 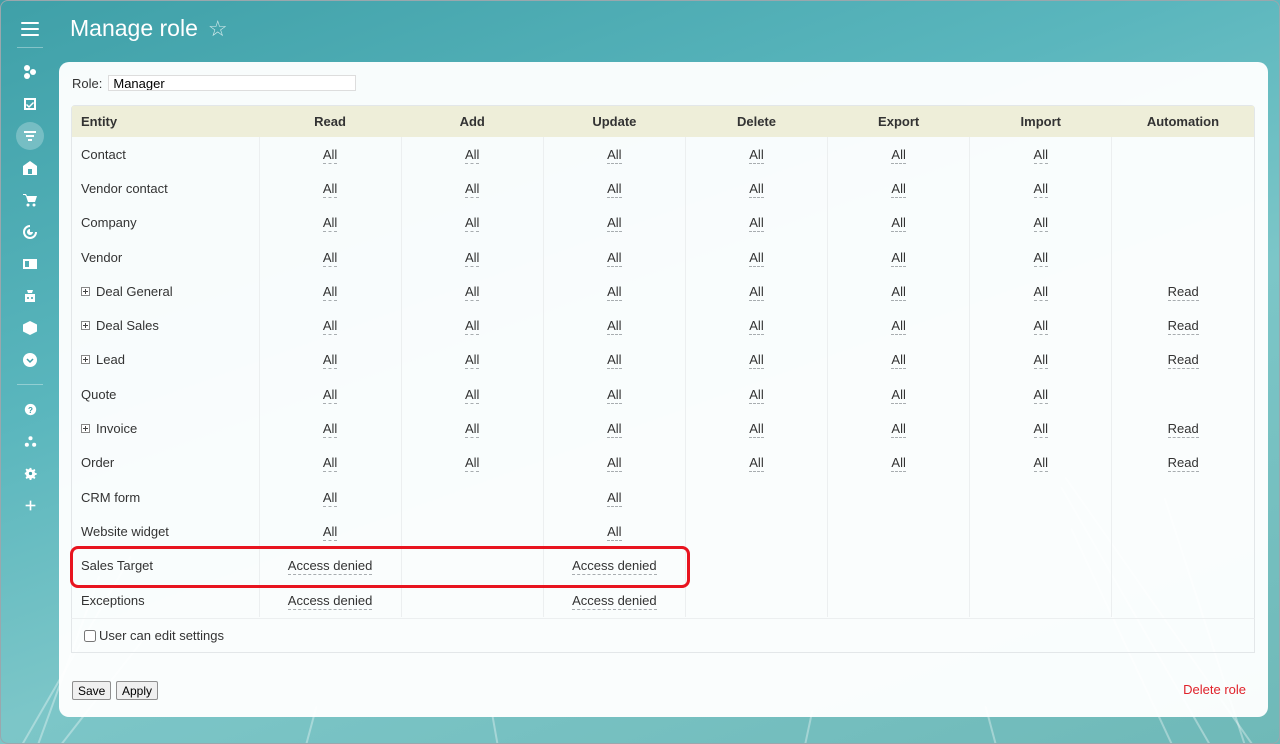 I want to click on shop-icon, so click(x=30, y=200).